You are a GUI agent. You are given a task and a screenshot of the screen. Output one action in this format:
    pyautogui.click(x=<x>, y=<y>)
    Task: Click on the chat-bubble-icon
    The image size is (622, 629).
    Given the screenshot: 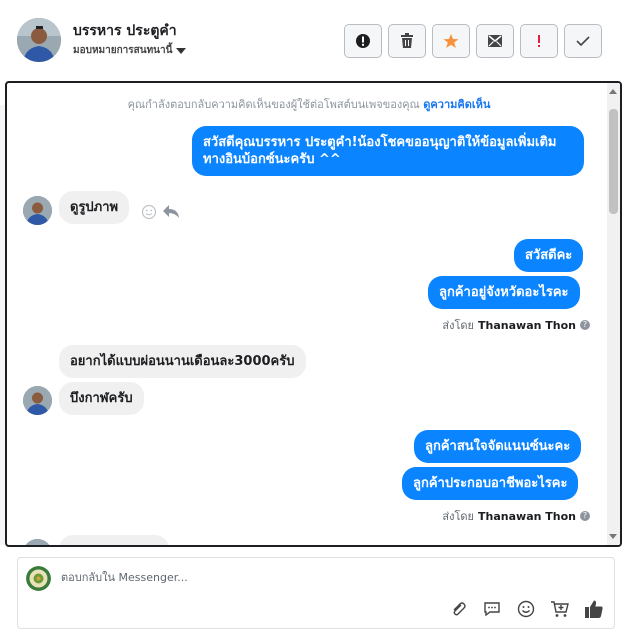 What is the action you would take?
    pyautogui.click(x=492, y=609)
    